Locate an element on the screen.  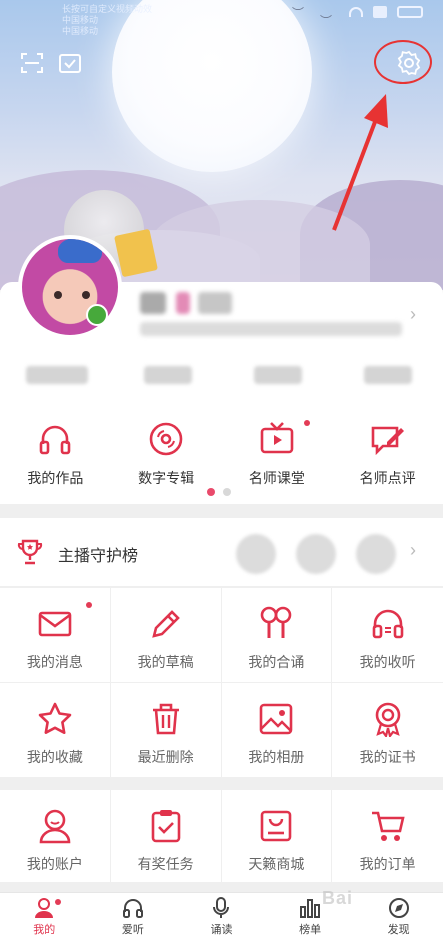
user-subtitle is located at coordinates (271, 329).